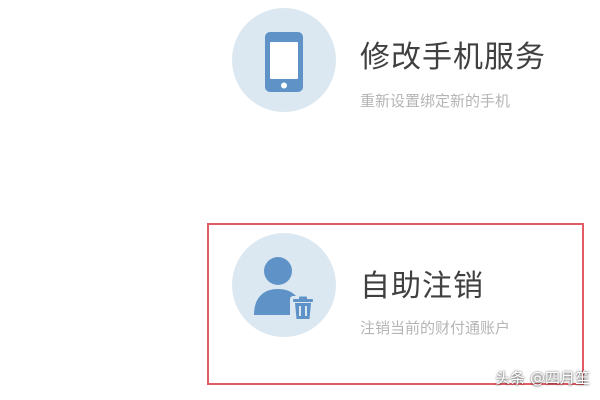 This screenshot has width=600, height=400. I want to click on watermark: 头条 @四月笙, so click(542, 378).